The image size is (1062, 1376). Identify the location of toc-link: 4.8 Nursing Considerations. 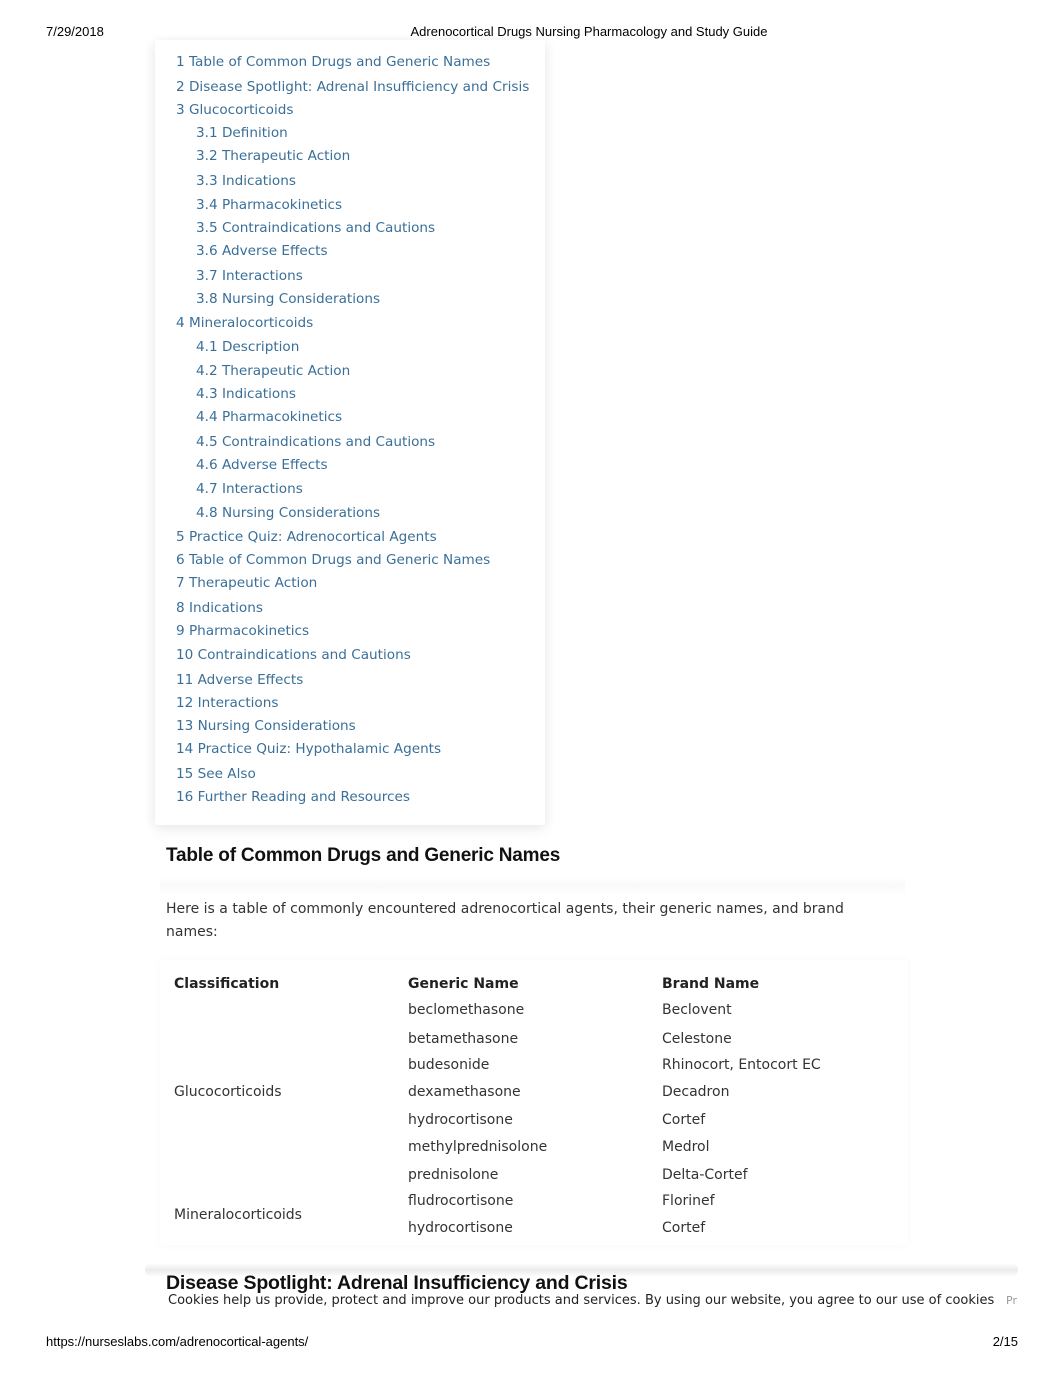
(288, 513).